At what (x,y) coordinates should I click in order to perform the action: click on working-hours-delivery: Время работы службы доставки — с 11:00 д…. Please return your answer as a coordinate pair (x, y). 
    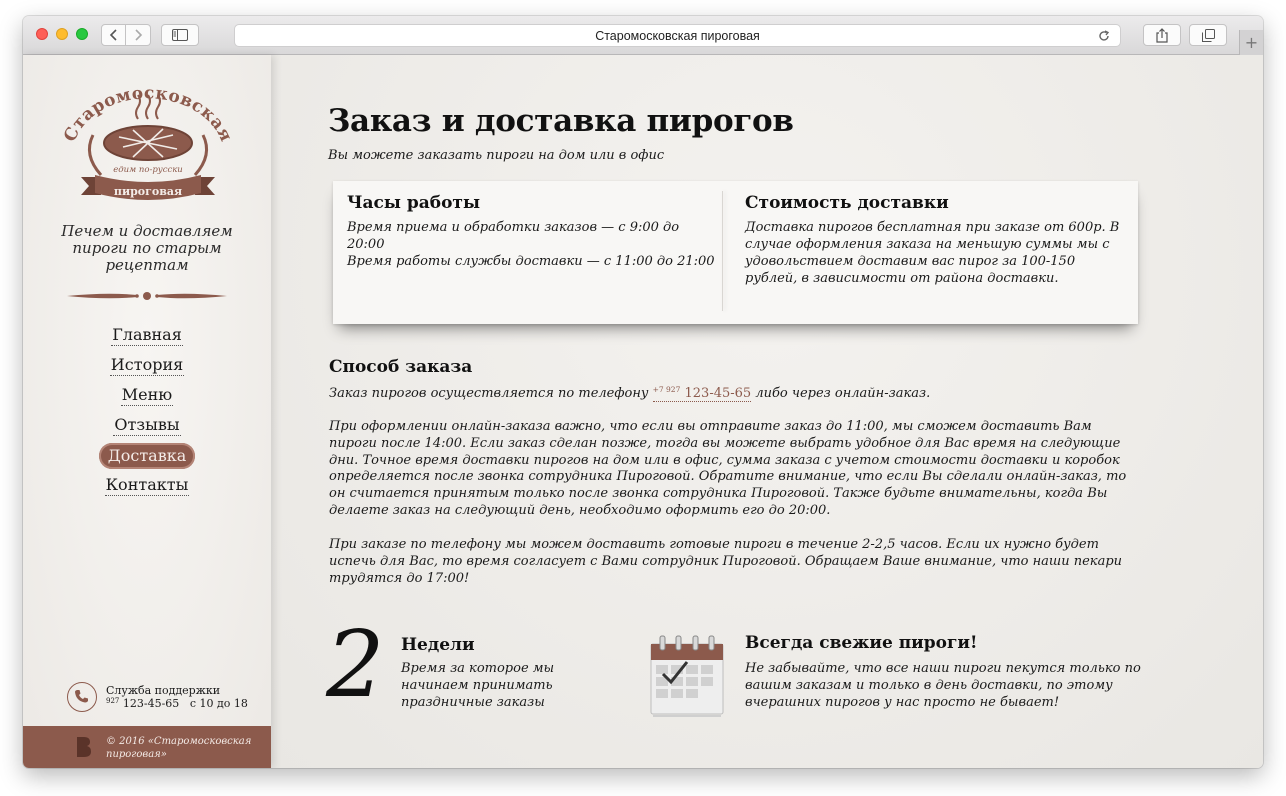
    Looking at the image, I should click on (531, 261).